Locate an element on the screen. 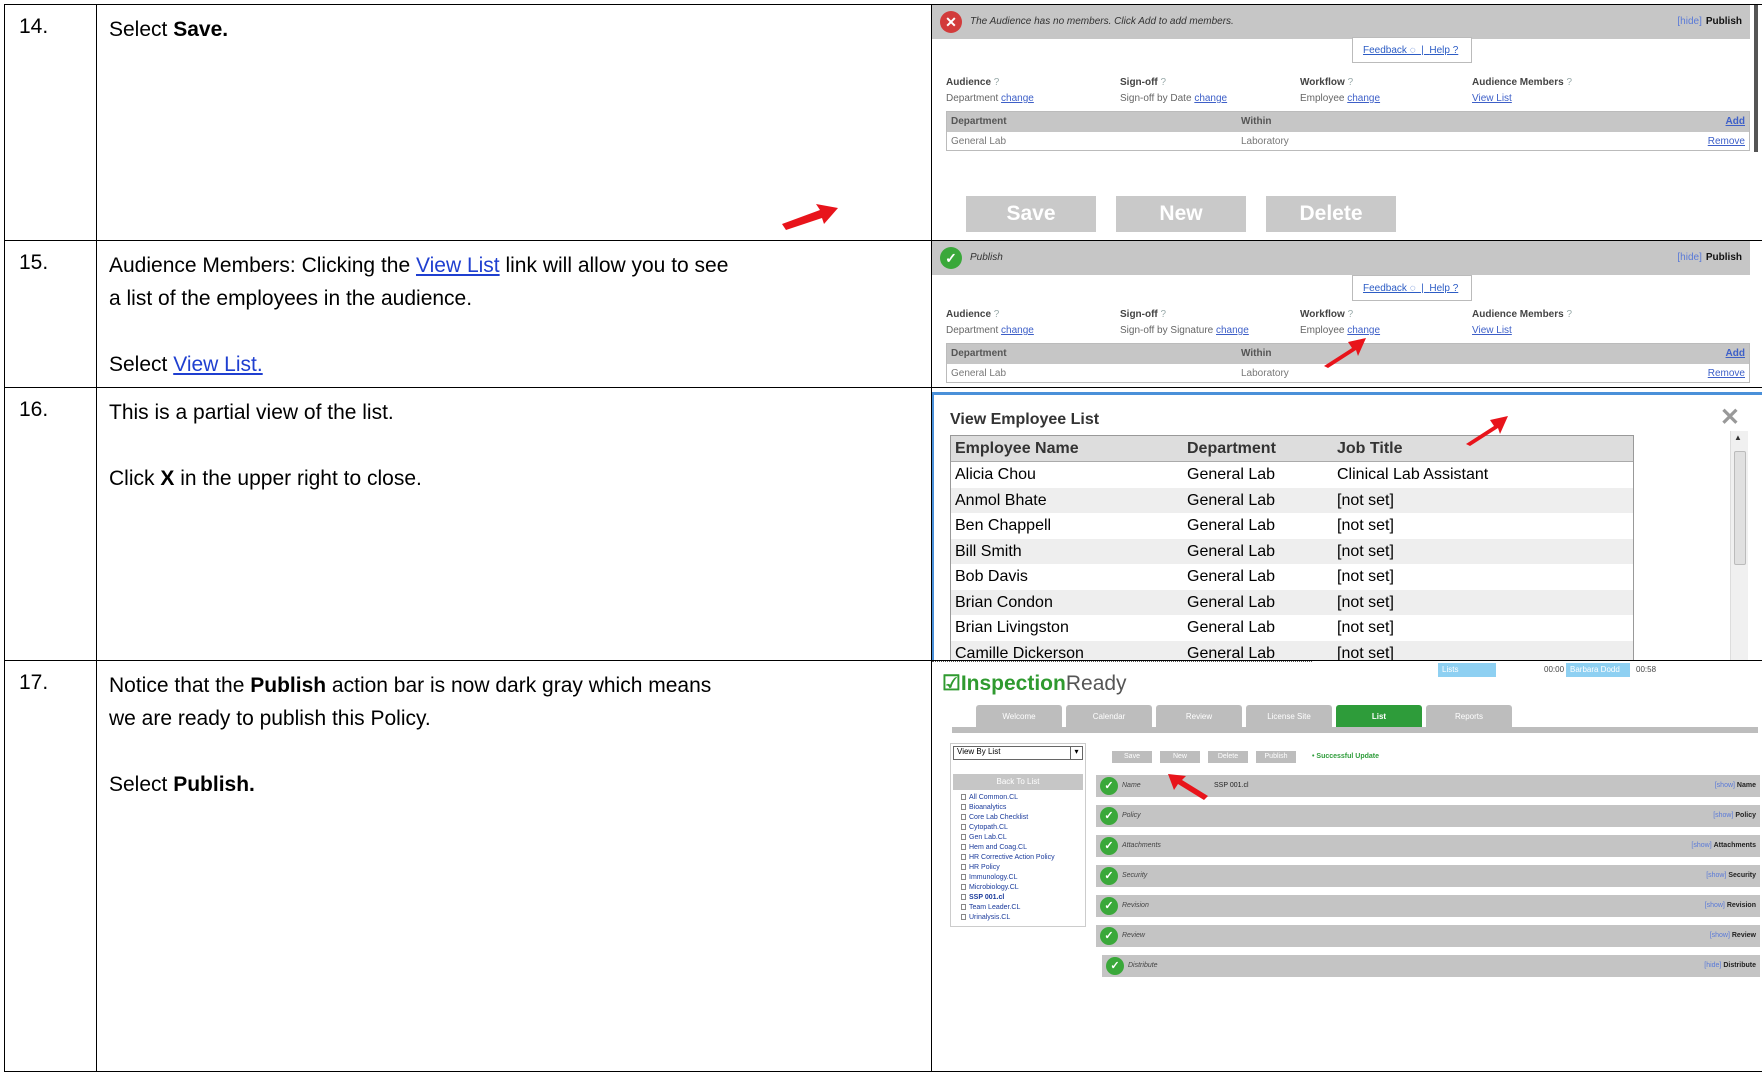  tree-item: Gen Lab.CL is located at coordinates (984, 837).